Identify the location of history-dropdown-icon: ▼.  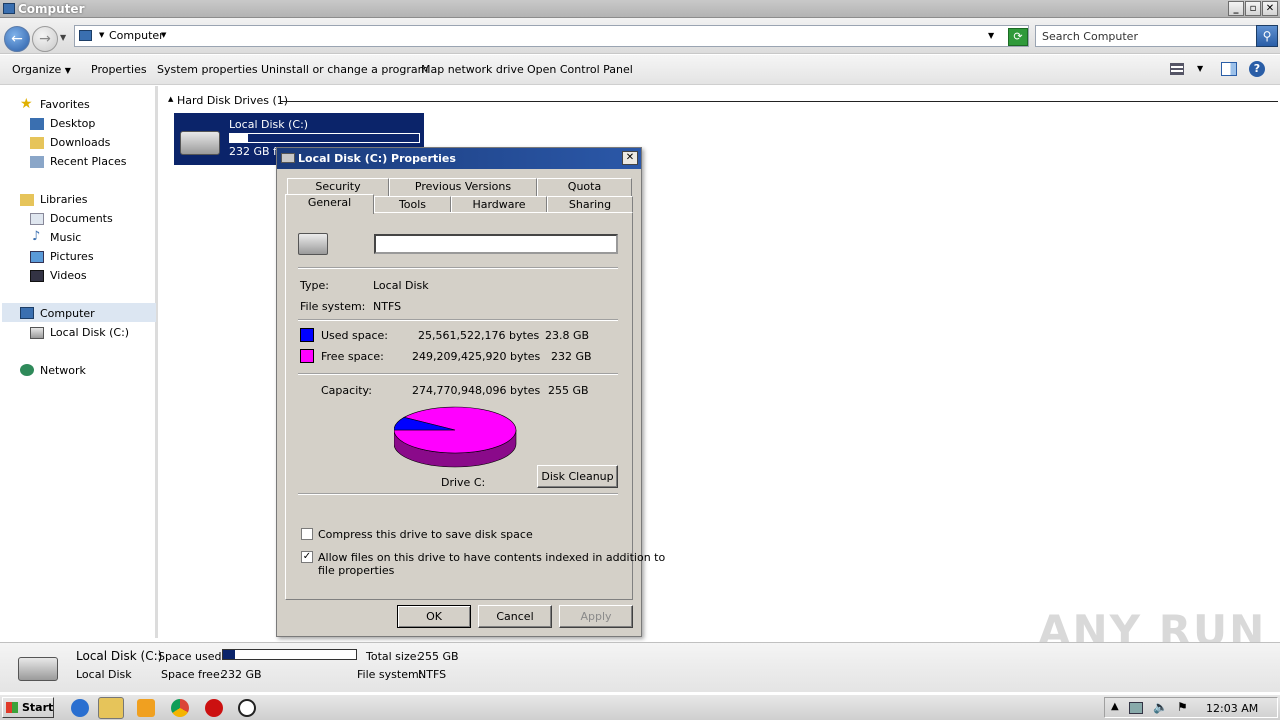
(63, 37).